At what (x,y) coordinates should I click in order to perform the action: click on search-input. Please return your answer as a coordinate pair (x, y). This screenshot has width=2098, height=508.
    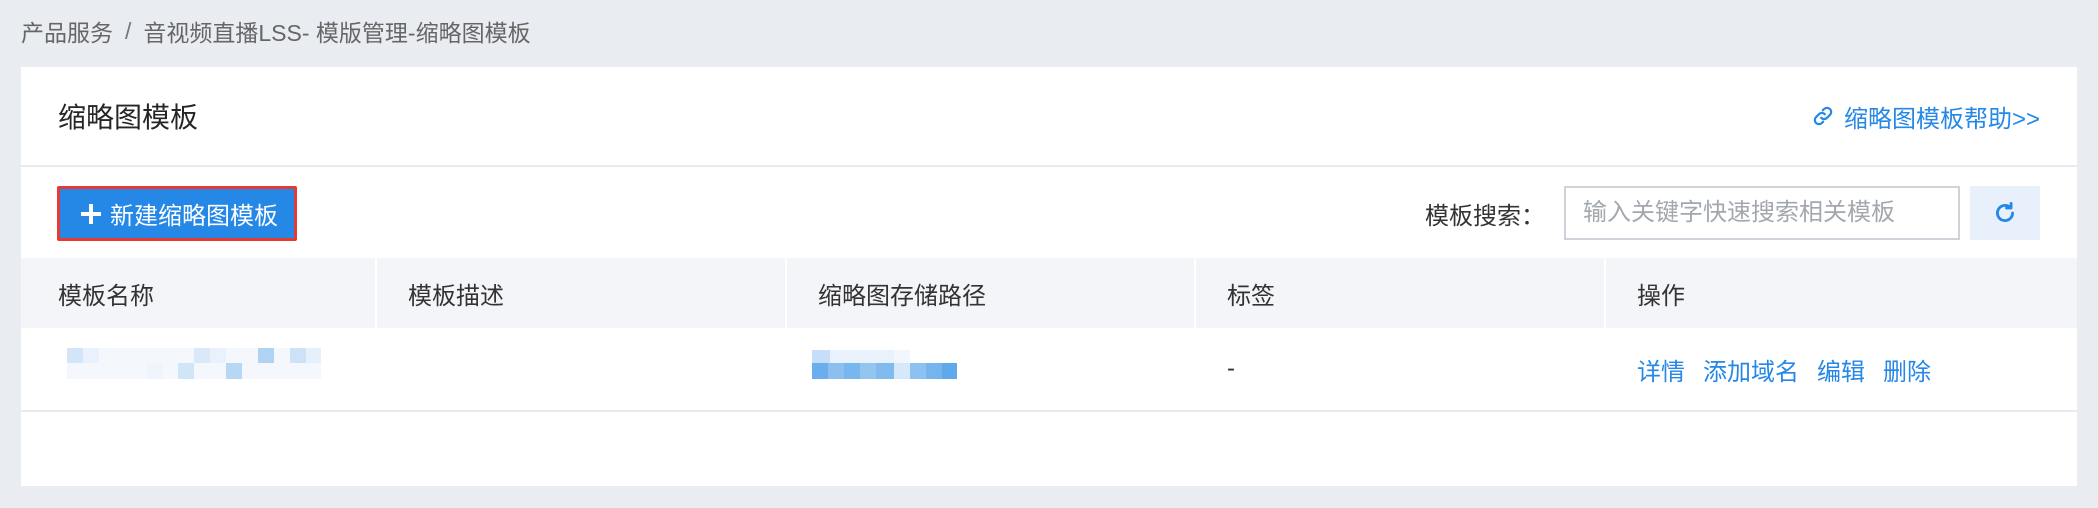
    Looking at the image, I should click on (1762, 213).